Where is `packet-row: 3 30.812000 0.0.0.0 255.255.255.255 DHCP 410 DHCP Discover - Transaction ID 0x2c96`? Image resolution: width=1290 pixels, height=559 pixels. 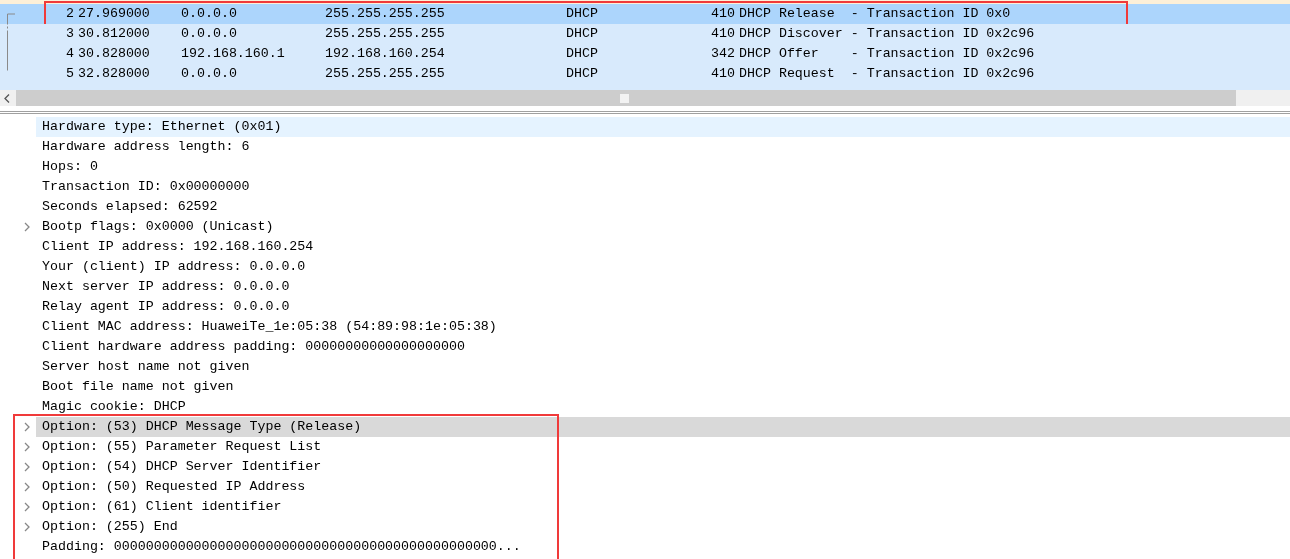 packet-row: 3 30.812000 0.0.0.0 255.255.255.255 DHCP 410 DHCP Discover - Transaction ID 0x2c96 is located at coordinates (645, 34).